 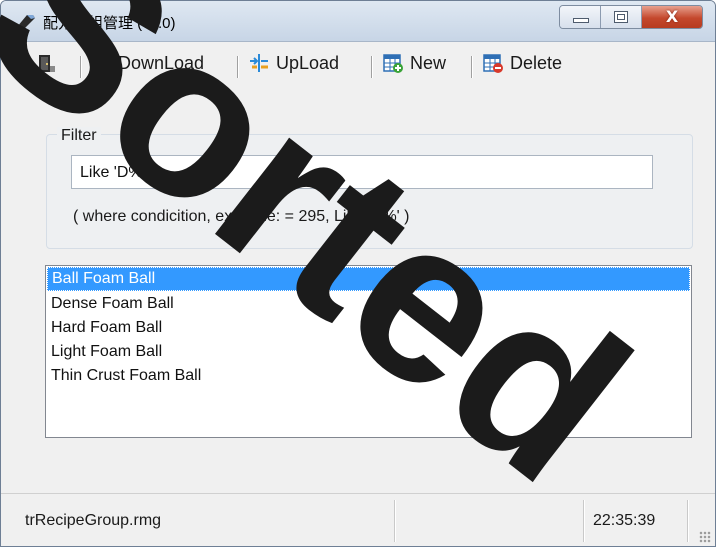 I want to click on exit-button, so click(x=49, y=63).